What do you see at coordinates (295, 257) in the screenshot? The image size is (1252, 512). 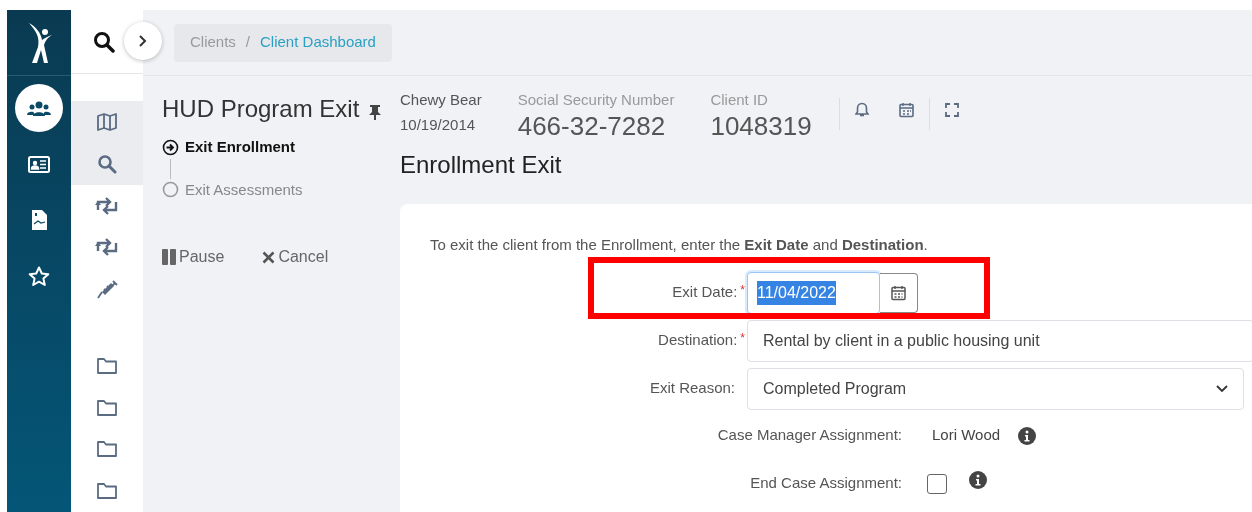 I see `cancel-button: Cancel` at bounding box center [295, 257].